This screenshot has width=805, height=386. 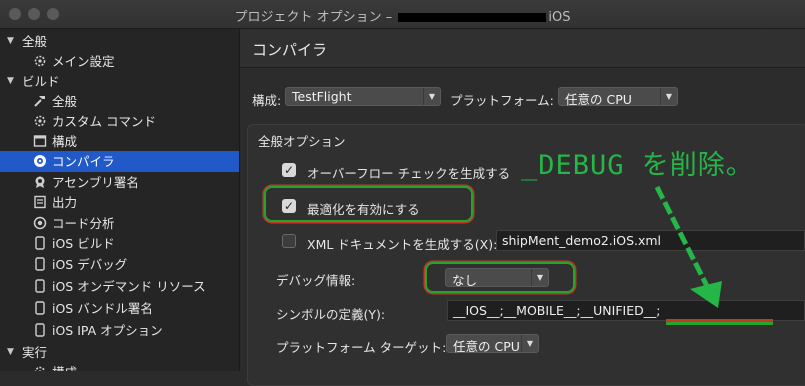 I want to click on annotation-arrow, so click(x=684, y=241).